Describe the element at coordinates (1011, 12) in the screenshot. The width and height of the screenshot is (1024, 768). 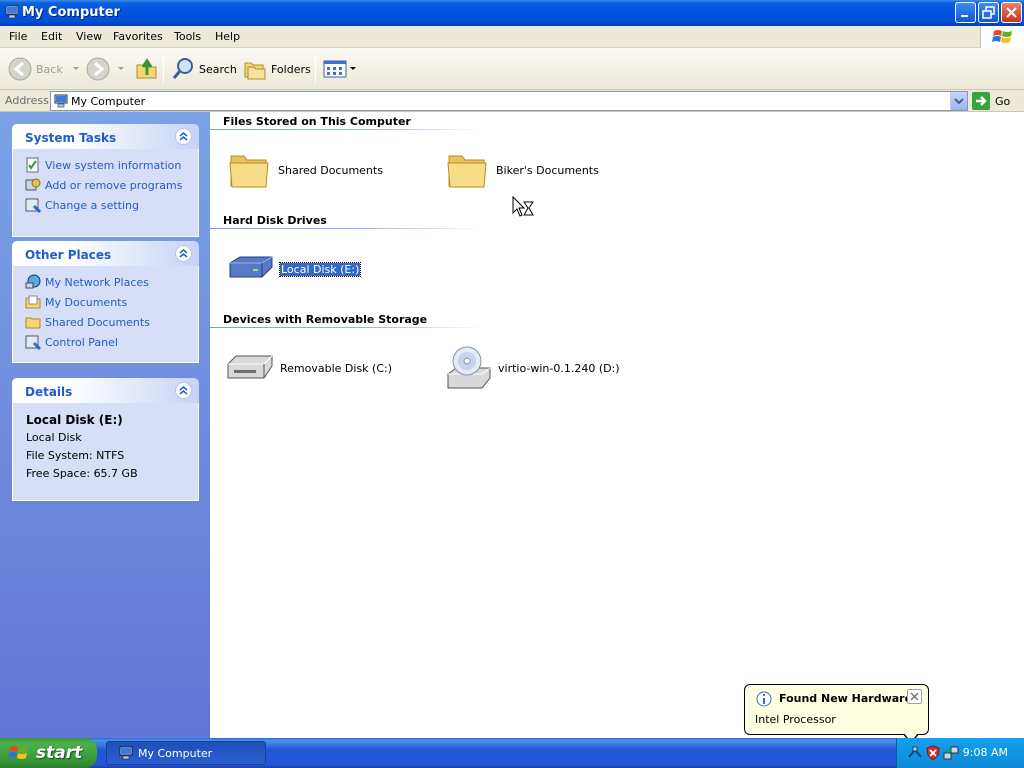
I see `close-button` at that location.